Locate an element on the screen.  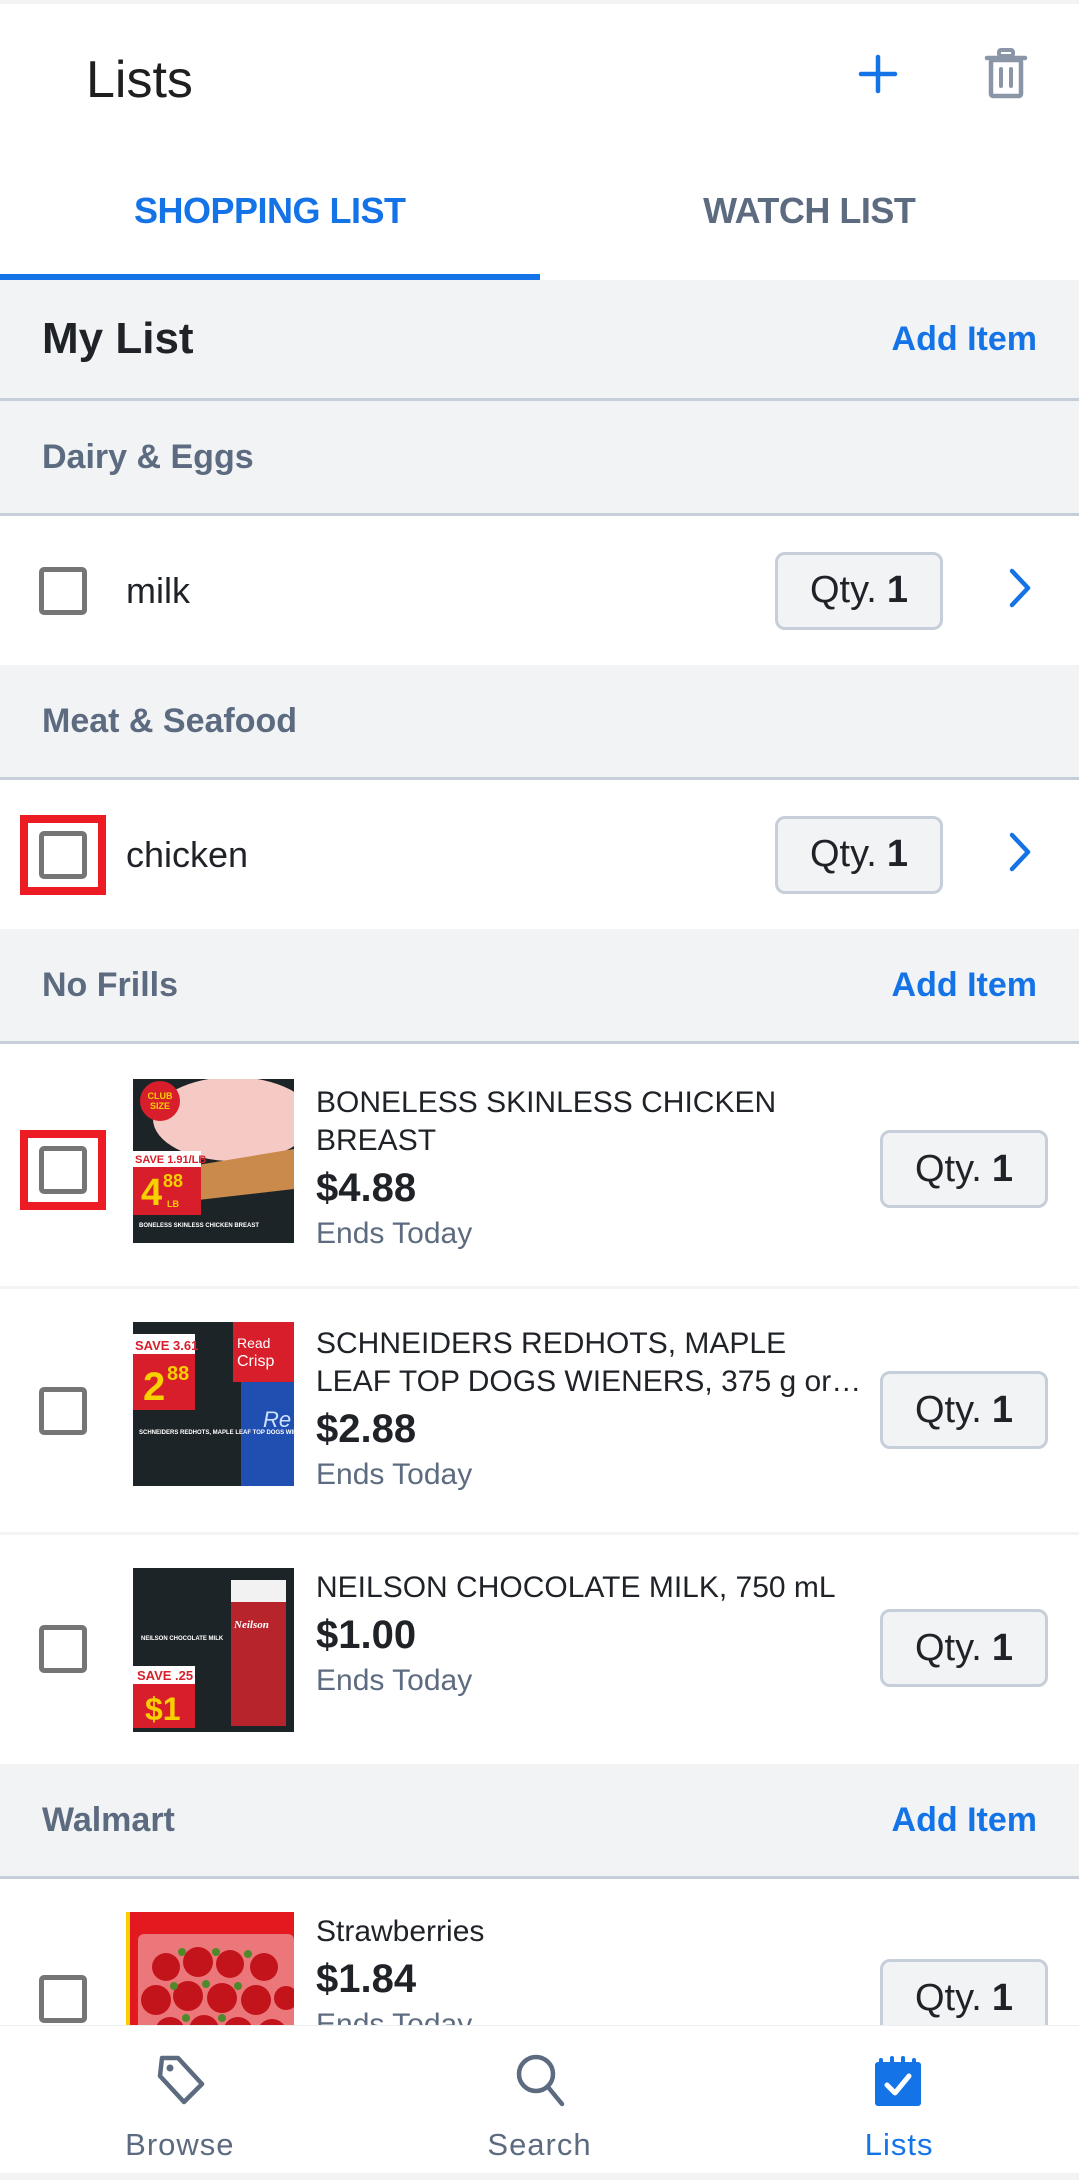
svg-text: Neilson is located at coordinates (251, 1625).